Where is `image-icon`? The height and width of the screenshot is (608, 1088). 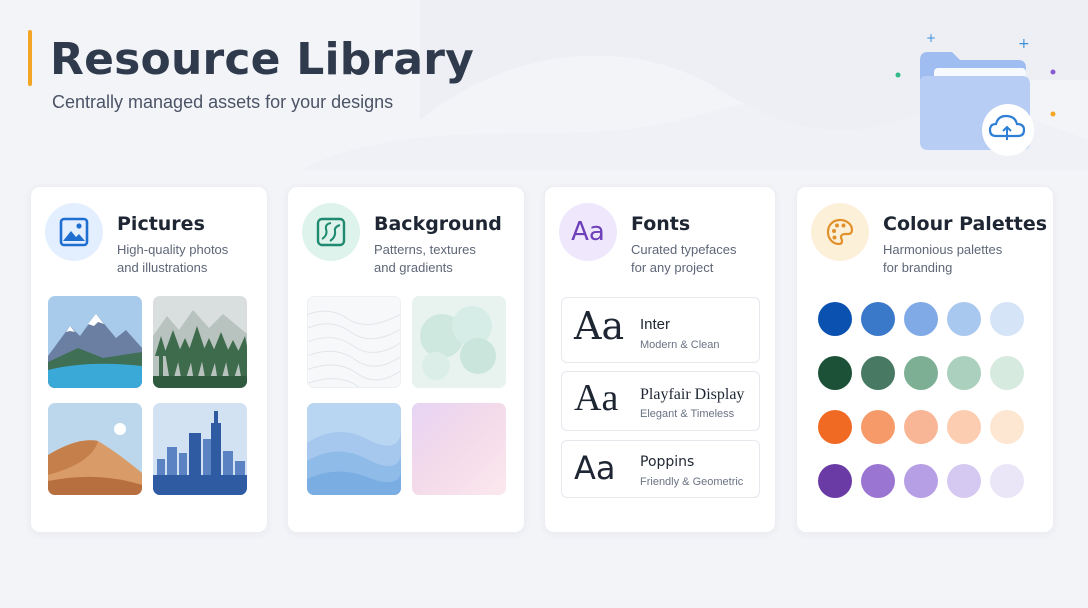
image-icon is located at coordinates (74, 232).